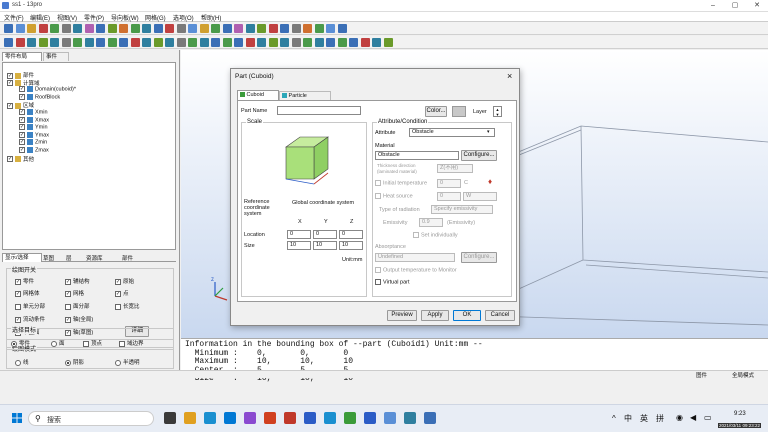 The image size is (768, 432). What do you see at coordinates (23, 83) in the screenshot?
I see `tree-item: ✓ 计算域` at bounding box center [23, 83].